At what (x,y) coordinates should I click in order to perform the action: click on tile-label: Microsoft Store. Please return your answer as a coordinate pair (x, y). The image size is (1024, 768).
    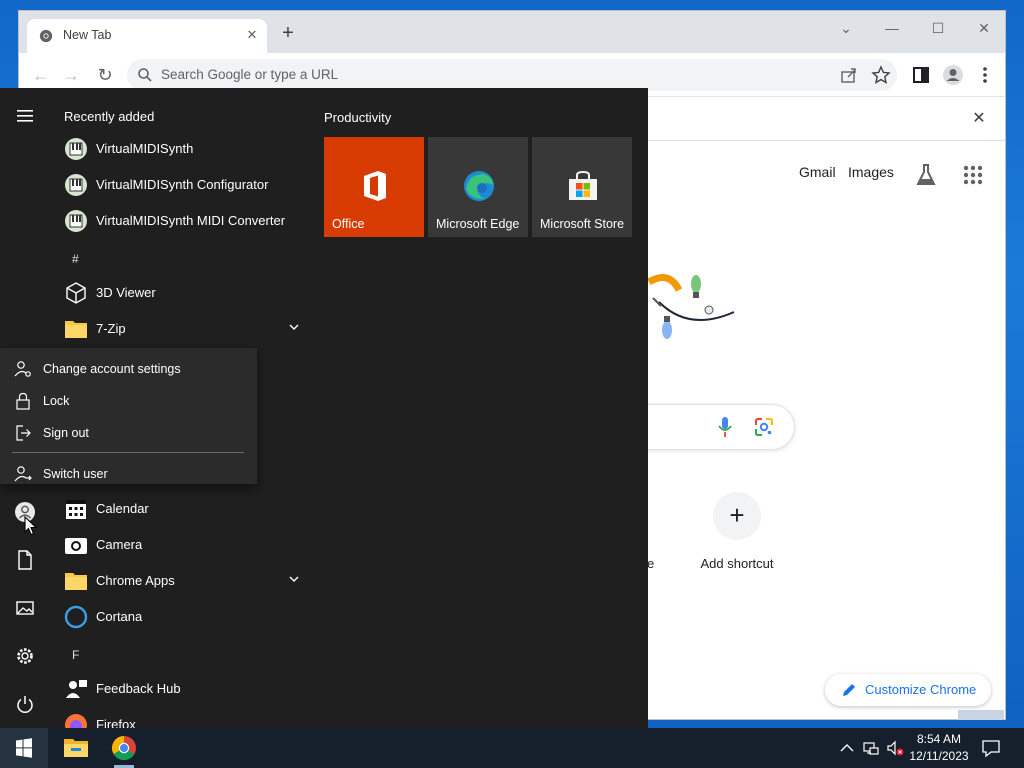
    Looking at the image, I should click on (582, 224).